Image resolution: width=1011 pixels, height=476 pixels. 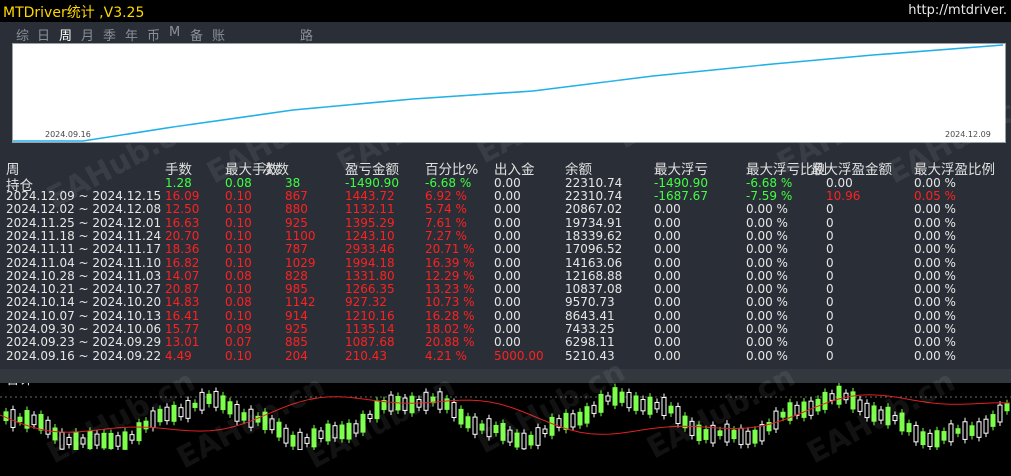 I want to click on total-row-bar, so click(x=505, y=376).